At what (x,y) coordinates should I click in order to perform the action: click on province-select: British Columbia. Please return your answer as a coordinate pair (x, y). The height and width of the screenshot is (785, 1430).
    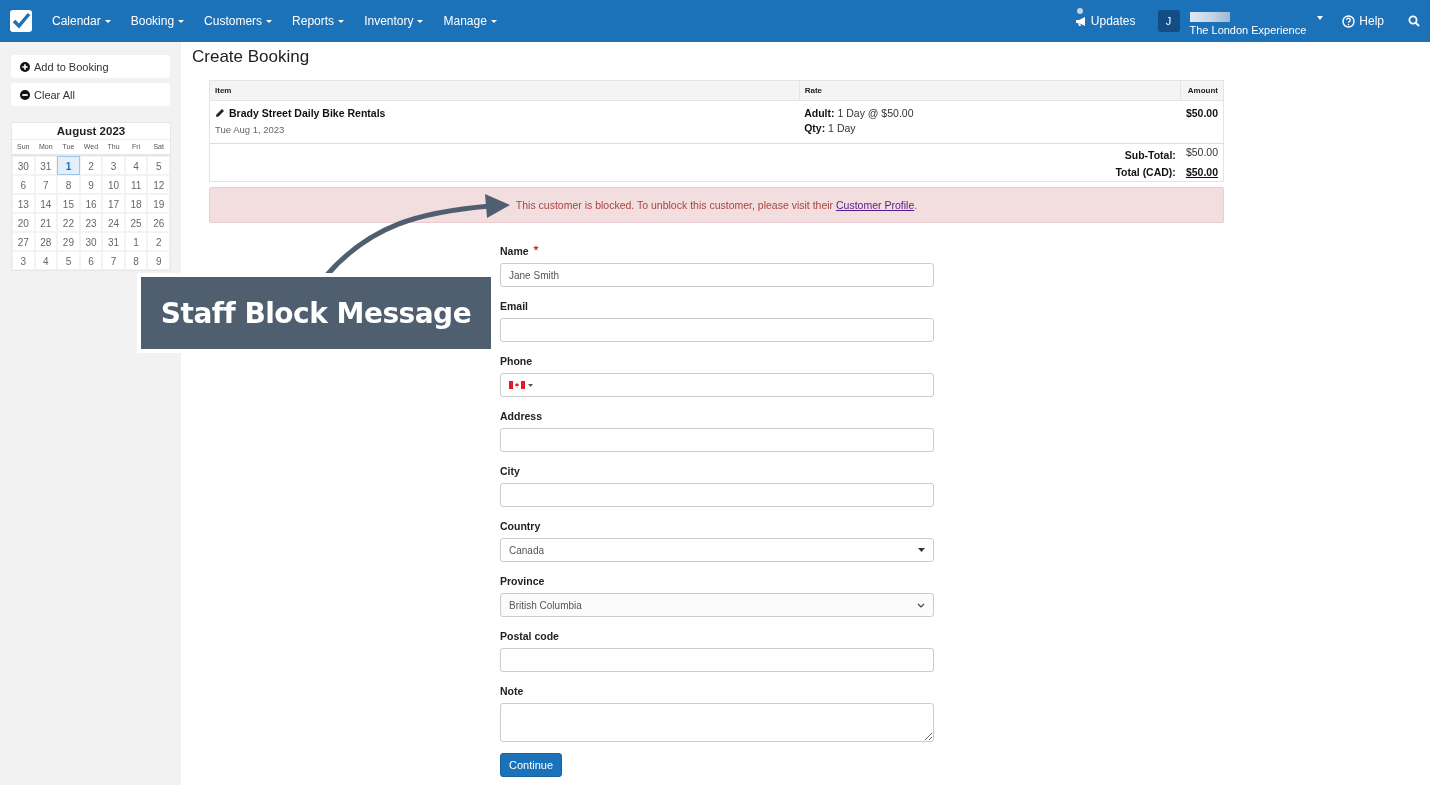
    Looking at the image, I should click on (717, 605).